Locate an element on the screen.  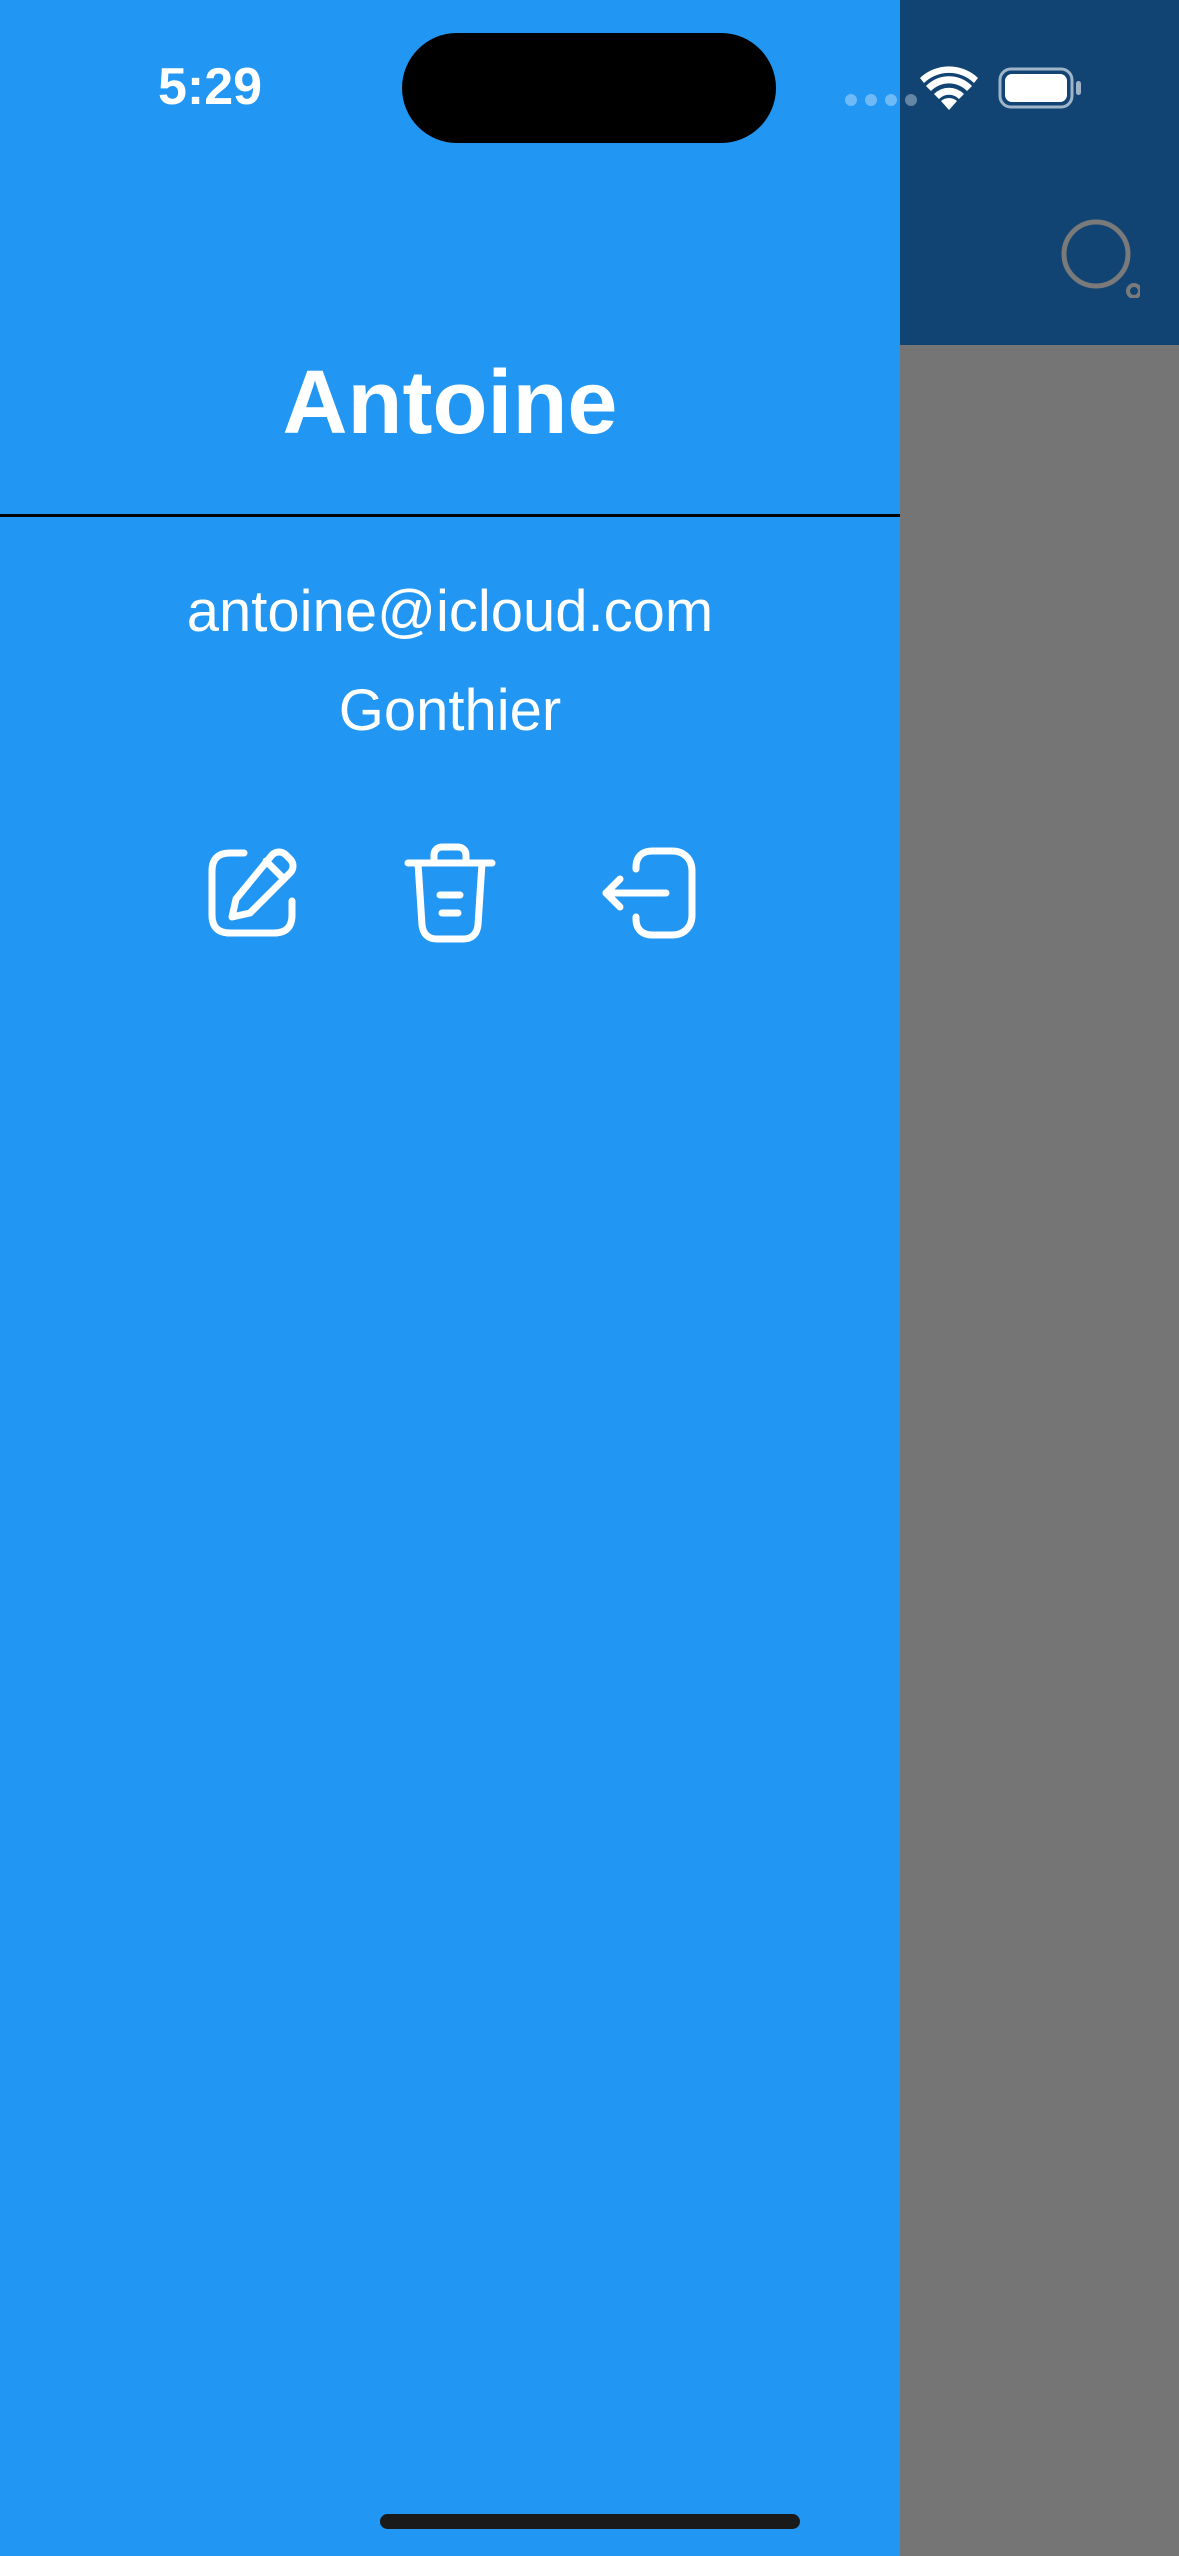
delete-profile-button is located at coordinates (450, 893).